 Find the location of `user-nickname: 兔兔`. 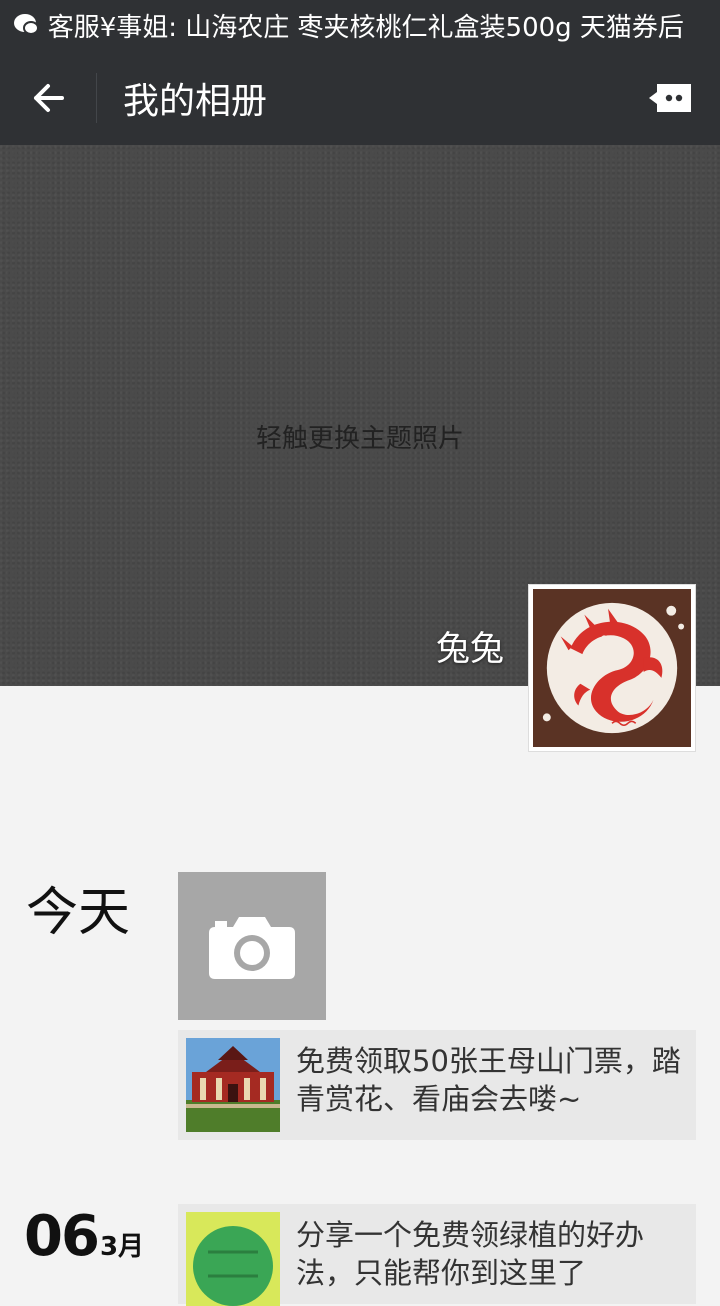

user-nickname: 兔兔 is located at coordinates (470, 649).